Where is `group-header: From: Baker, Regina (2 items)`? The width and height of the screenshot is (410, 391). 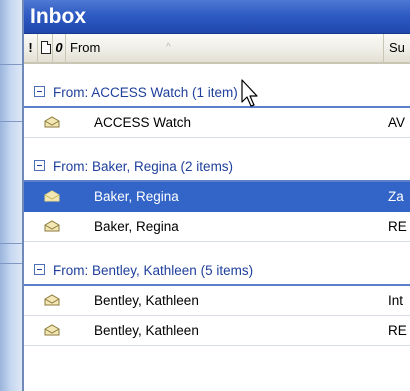 group-header: From: Baker, Regina (2 items) is located at coordinates (217, 167).